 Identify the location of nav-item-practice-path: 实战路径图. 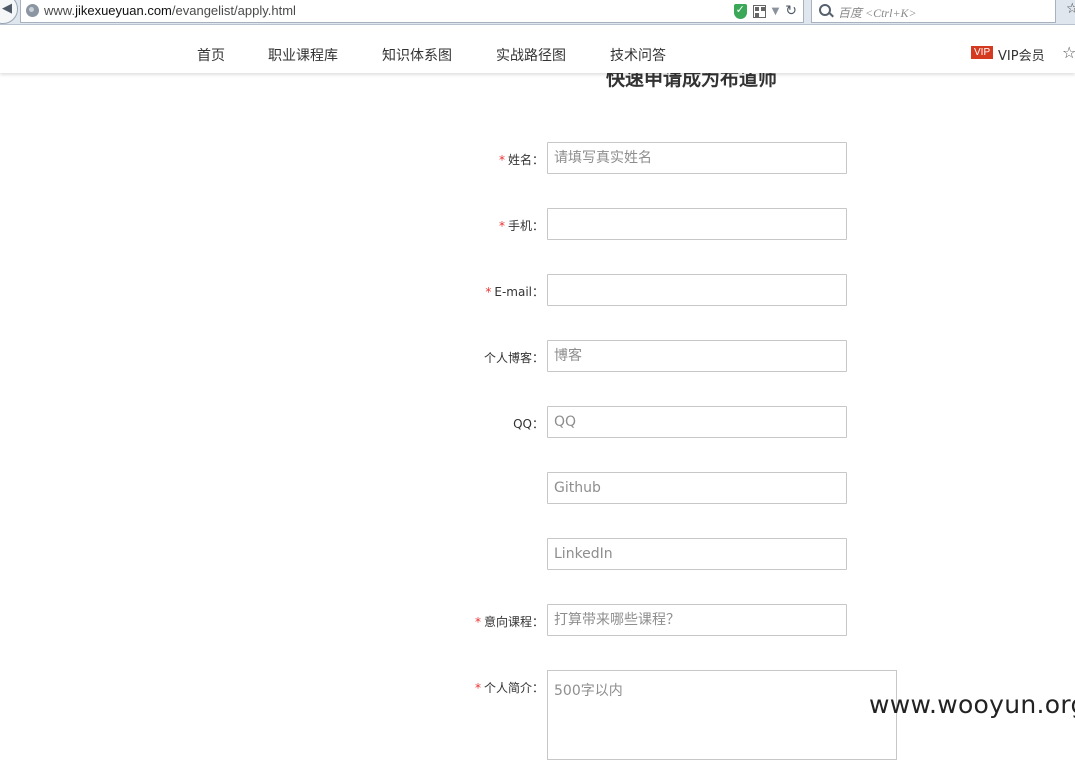
(531, 55).